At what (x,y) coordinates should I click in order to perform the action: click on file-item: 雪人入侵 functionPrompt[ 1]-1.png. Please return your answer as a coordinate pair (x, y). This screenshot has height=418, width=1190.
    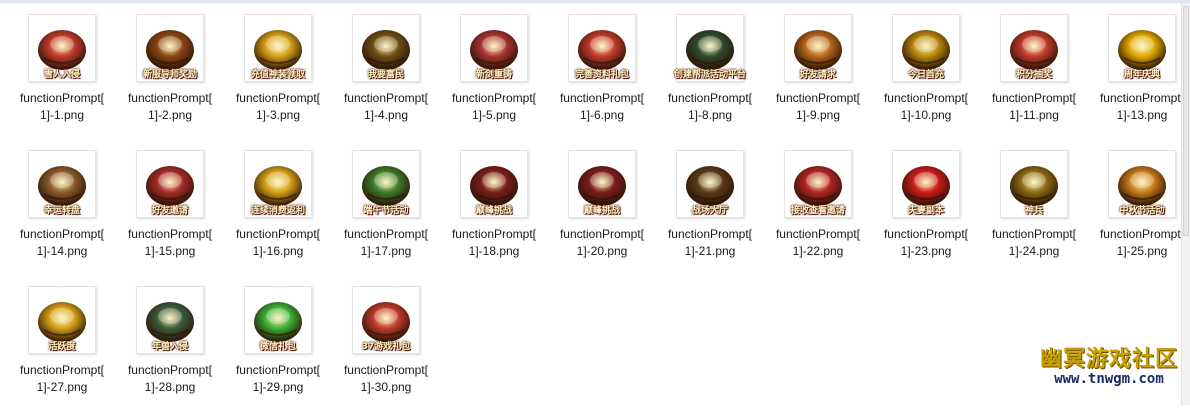
    Looking at the image, I should click on (62, 78).